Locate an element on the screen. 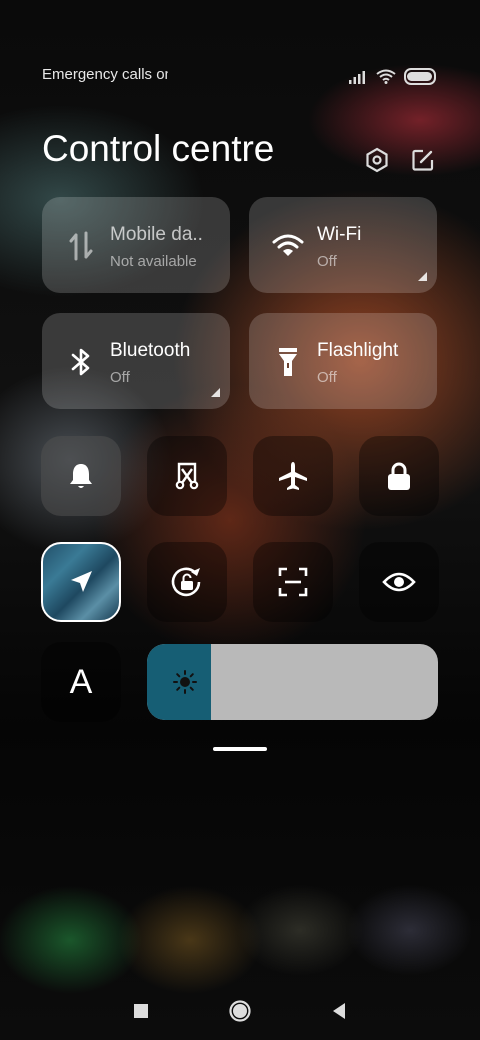 Image resolution: width=480 pixels, height=1040 pixels. mobile-data-tile: Mobile da.. Not available is located at coordinates (136, 245).